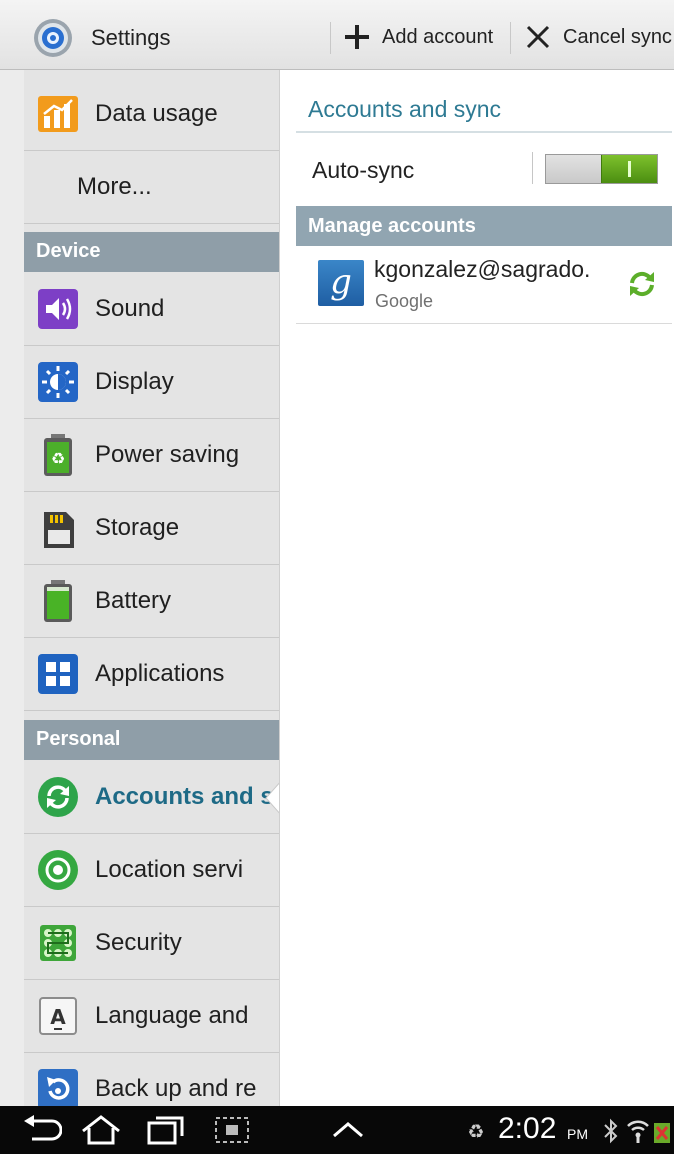 This screenshot has width=674, height=1154. I want to click on sidebar-item-display: Display, so click(151, 382).